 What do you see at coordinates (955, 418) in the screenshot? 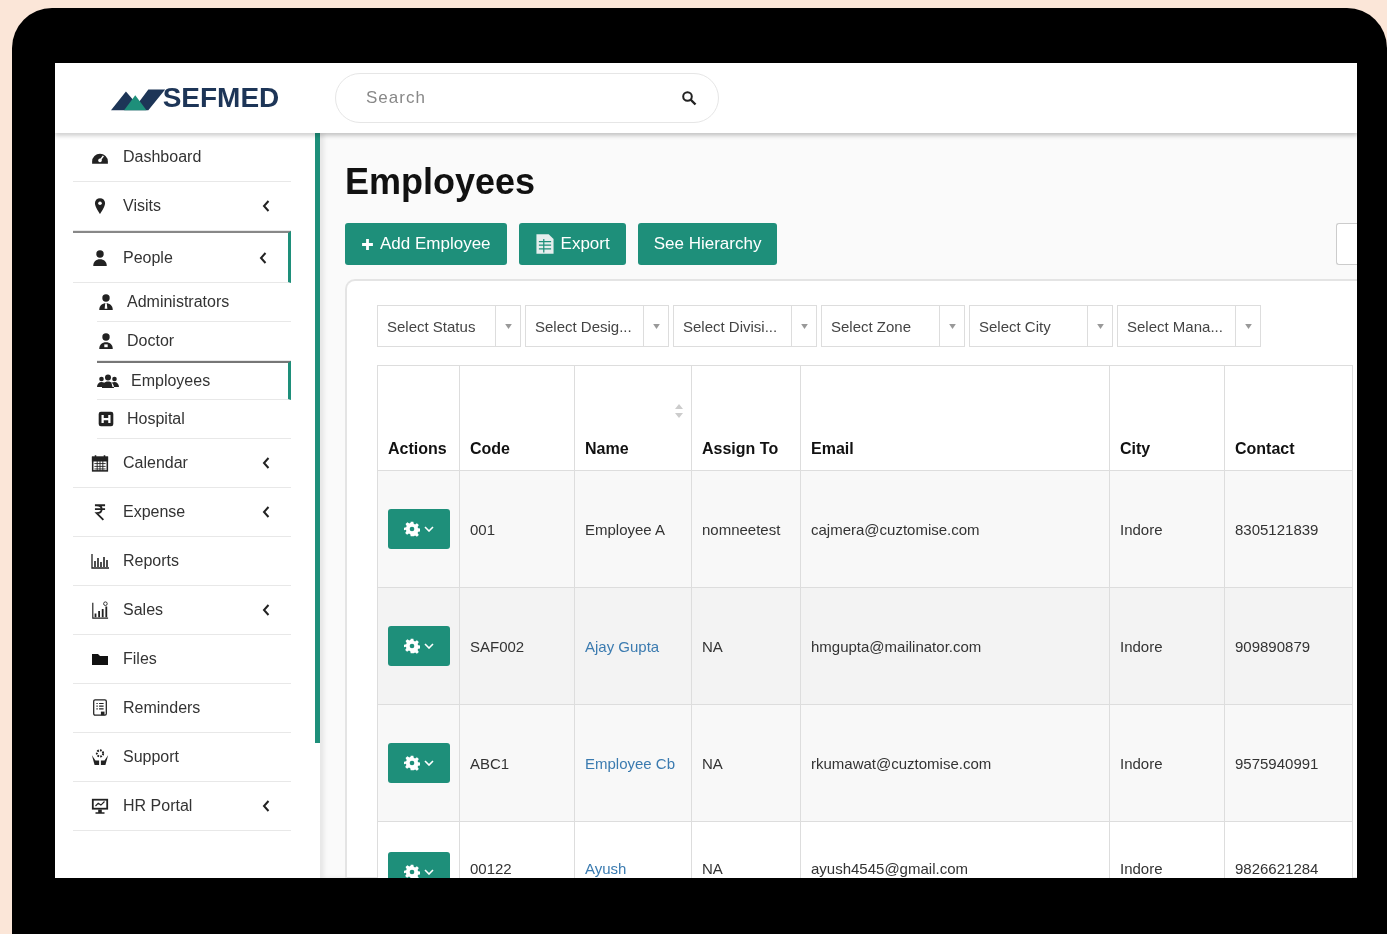
I see `column-header: Email` at bounding box center [955, 418].